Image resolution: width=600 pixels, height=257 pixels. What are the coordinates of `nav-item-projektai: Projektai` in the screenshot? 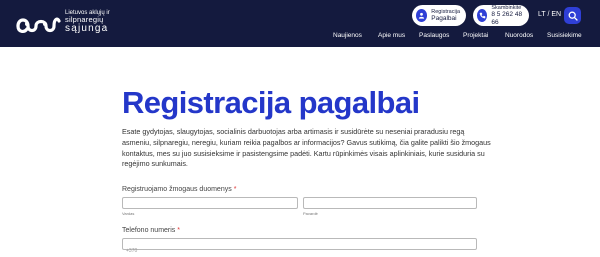 It's located at (475, 35).